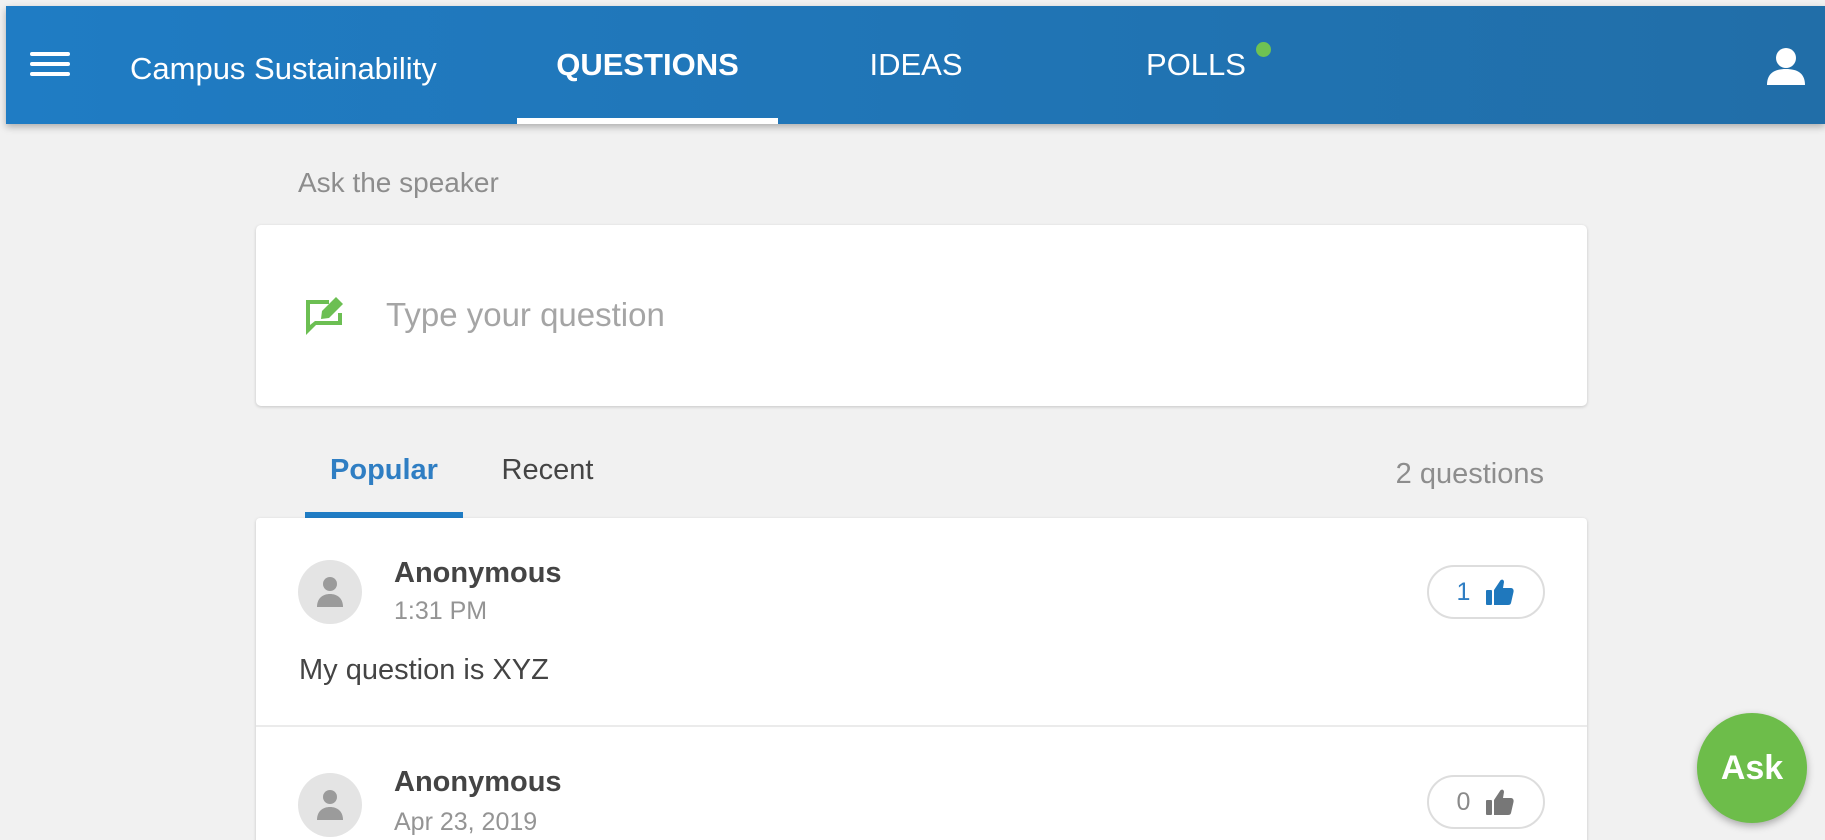 Image resolution: width=1825 pixels, height=840 pixels. What do you see at coordinates (647, 65) in the screenshot?
I see `tab-questions: QUESTIONS` at bounding box center [647, 65].